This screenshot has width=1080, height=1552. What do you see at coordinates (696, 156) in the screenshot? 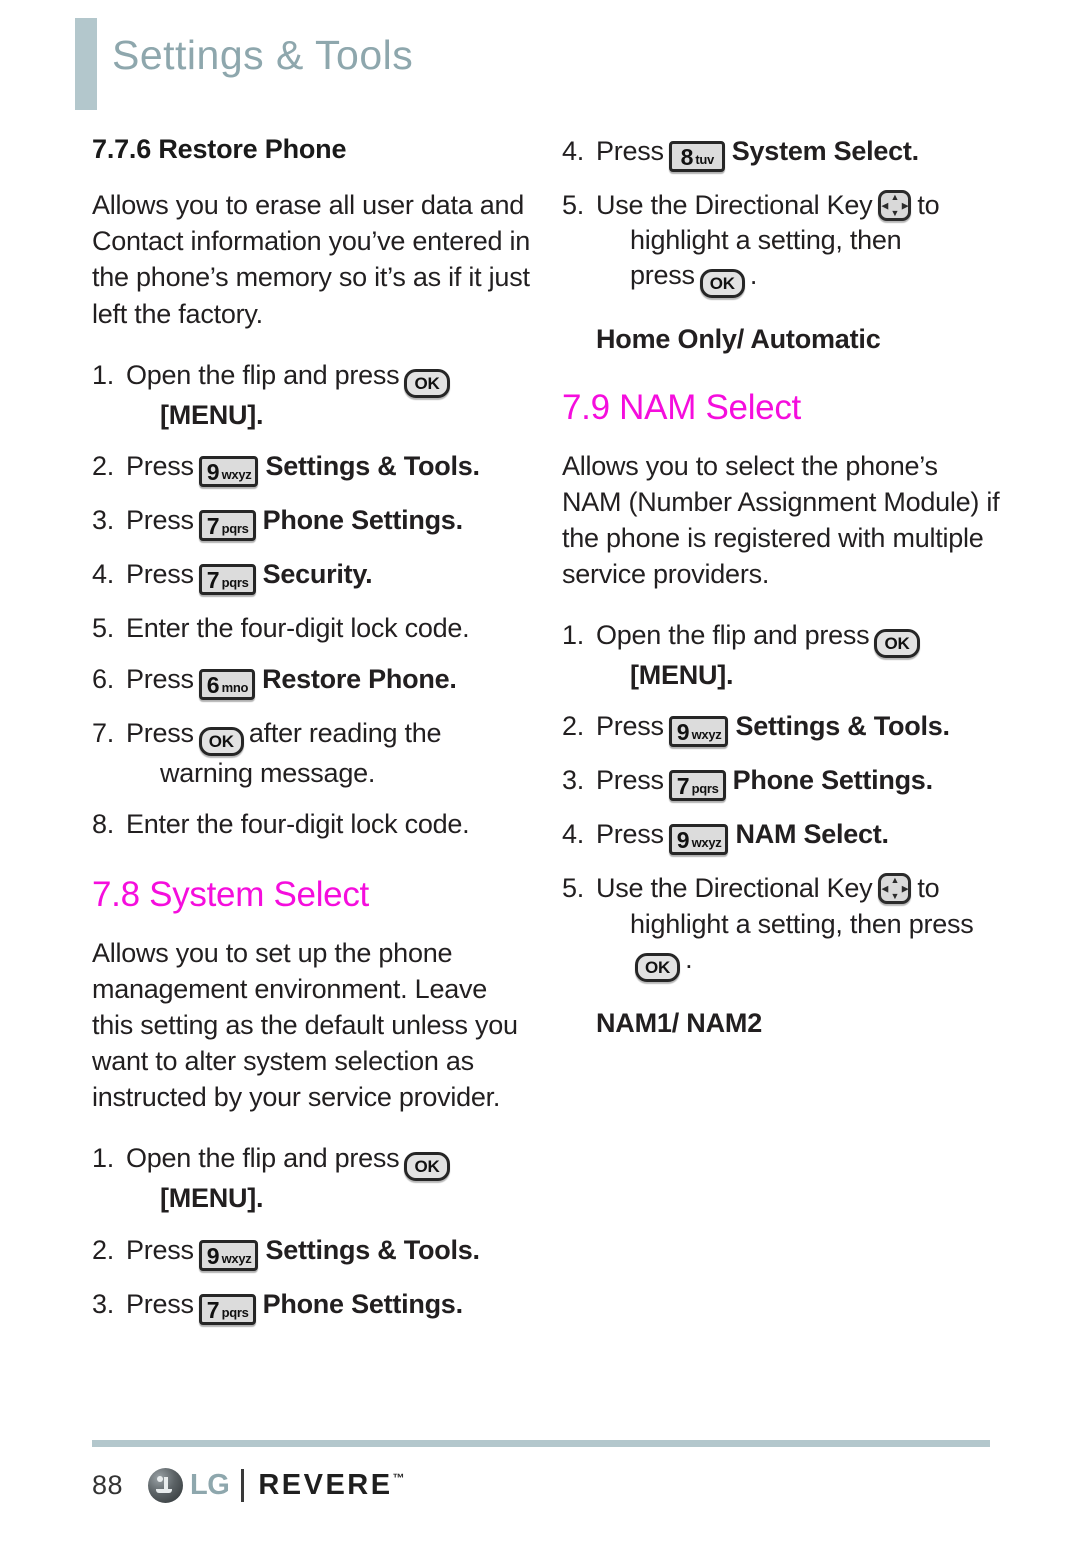
I see `keypad-key-icon: 8 tuv` at bounding box center [696, 156].